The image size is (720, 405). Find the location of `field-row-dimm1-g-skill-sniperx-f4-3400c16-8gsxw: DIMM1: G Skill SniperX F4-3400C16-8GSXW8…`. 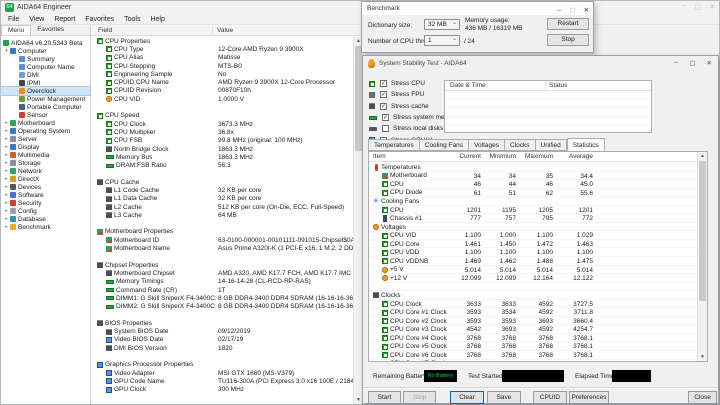

field-row-dimm1-g-skill-sniperx-f4-3400c16-8gsxw: DIMM1: G Skill SniperX F4-3400C16-8GSXW8… is located at coordinates (222, 298).